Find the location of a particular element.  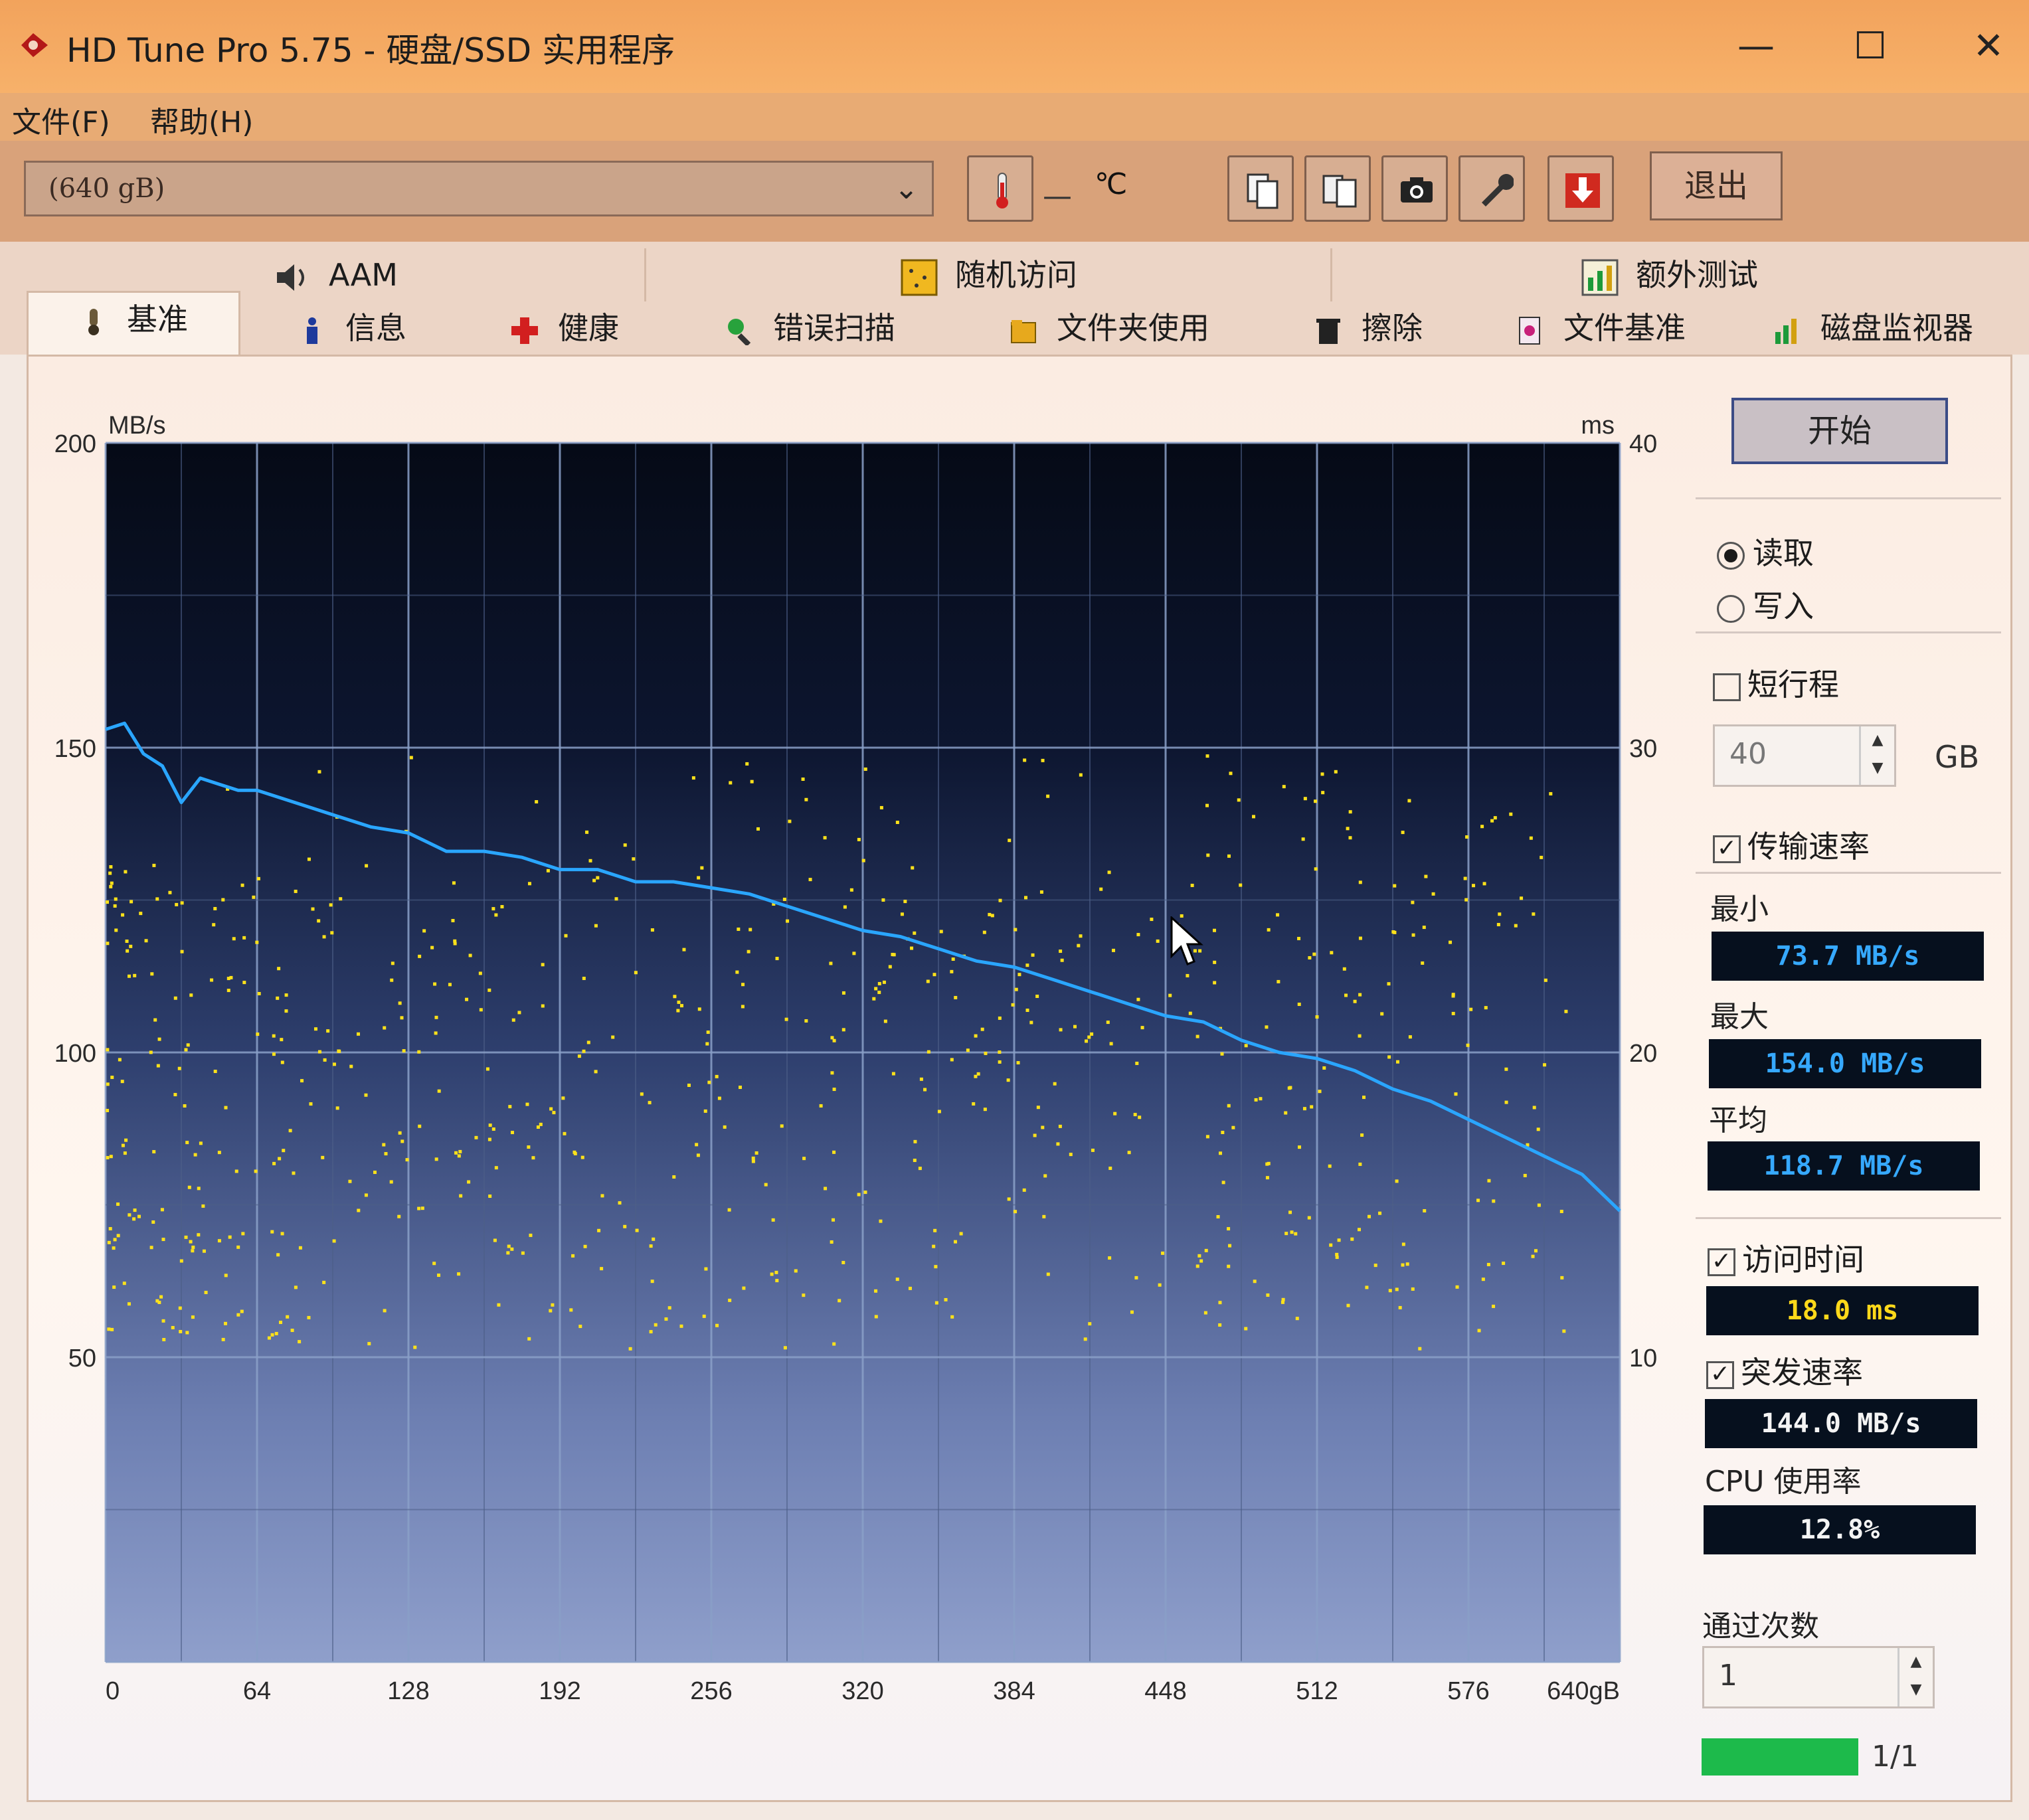

tab-erase: 擦除 is located at coordinates (1368, 328).